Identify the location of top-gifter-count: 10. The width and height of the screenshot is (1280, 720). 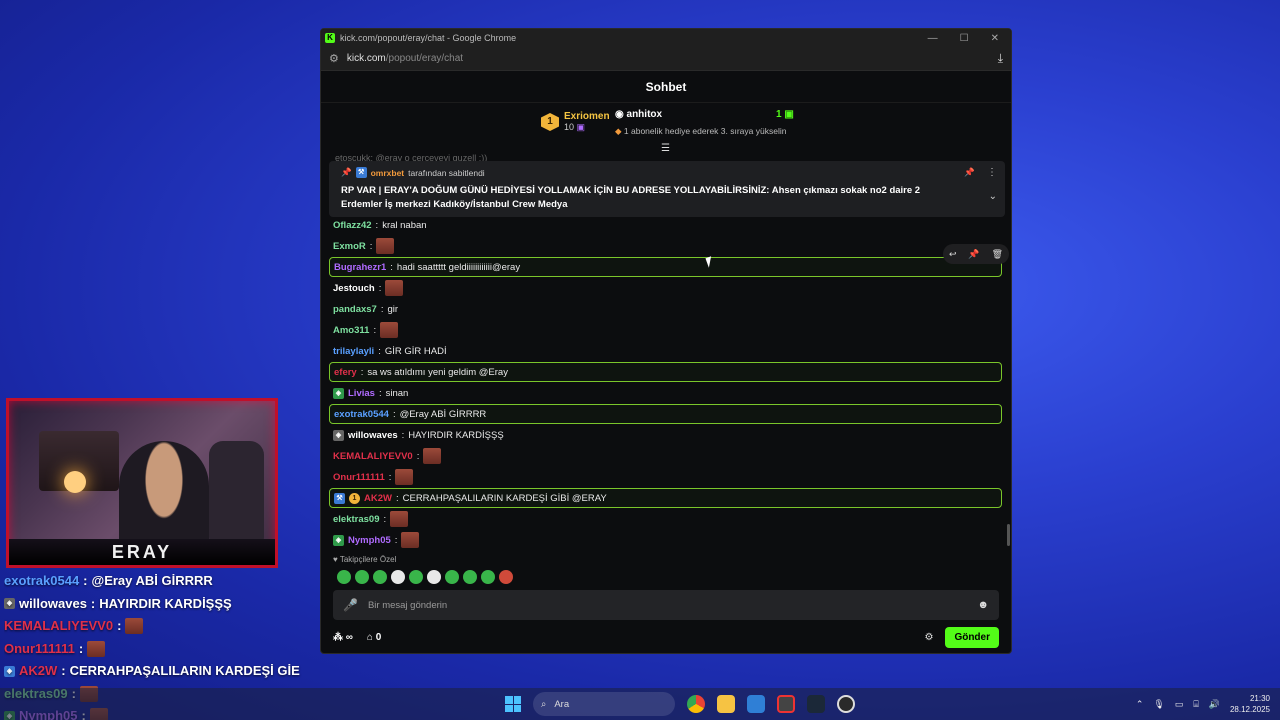
(569, 127).